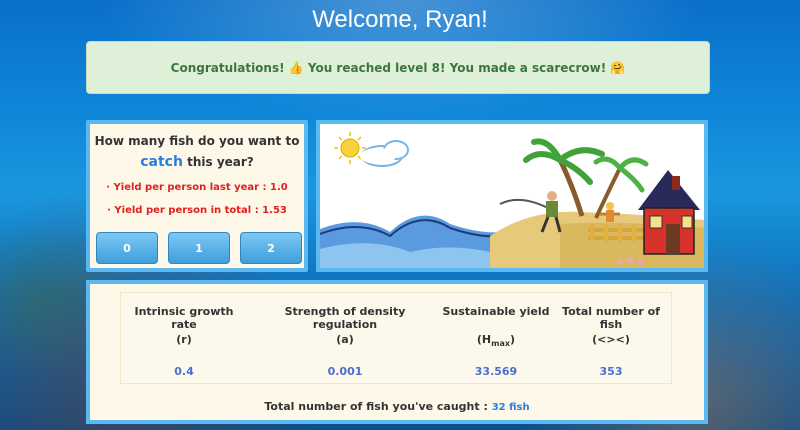  Describe the element at coordinates (127, 248) in the screenshot. I see `catch-0-button: 0` at that location.